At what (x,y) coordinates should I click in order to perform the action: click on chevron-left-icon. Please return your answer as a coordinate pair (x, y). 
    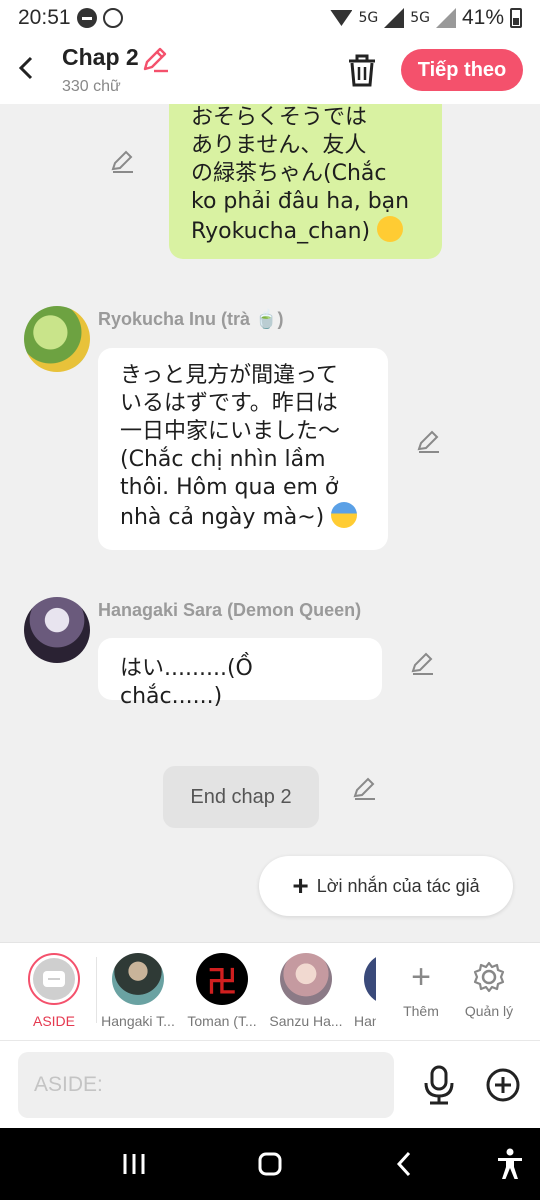
    Looking at the image, I should click on (25, 68).